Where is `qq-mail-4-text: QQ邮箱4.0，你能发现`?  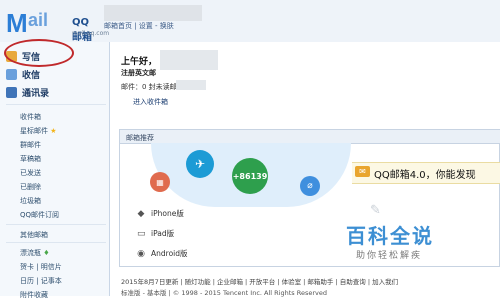
qq-mail-4-text: QQ邮箱4.0，你能发现 is located at coordinates (425, 173).